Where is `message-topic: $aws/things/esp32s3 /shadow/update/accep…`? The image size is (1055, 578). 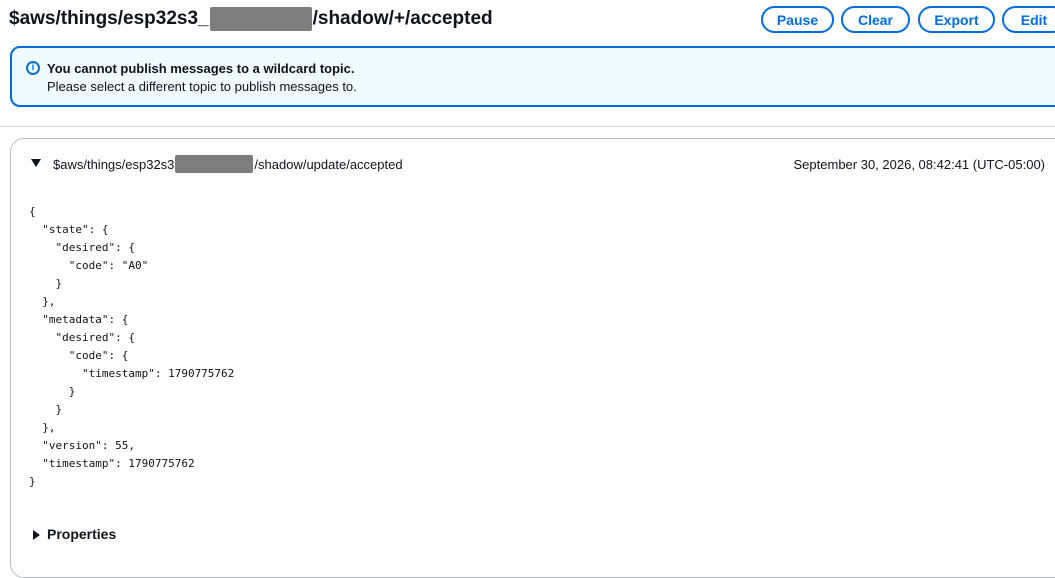
message-topic: $aws/things/esp32s3 /shadow/update/accep… is located at coordinates (228, 164).